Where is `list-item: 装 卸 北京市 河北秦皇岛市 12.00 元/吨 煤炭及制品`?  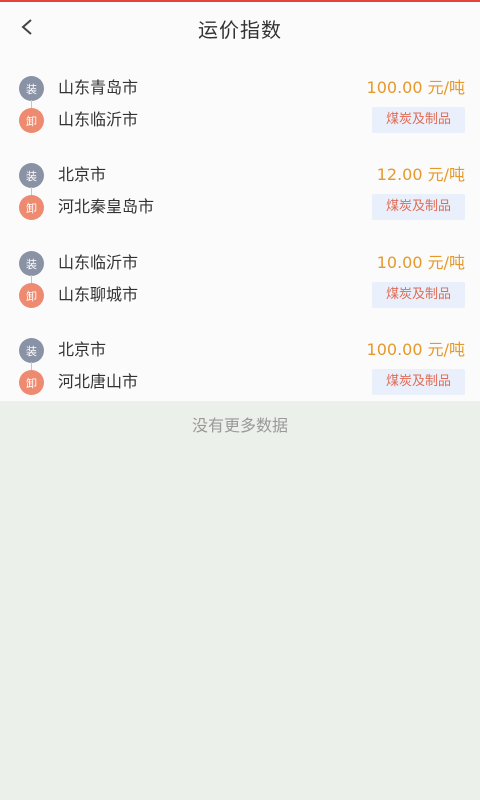 list-item: 装 卸 北京市 河北秦皇岛市 12.00 元/吨 煤炭及制品 is located at coordinates (240, 185).